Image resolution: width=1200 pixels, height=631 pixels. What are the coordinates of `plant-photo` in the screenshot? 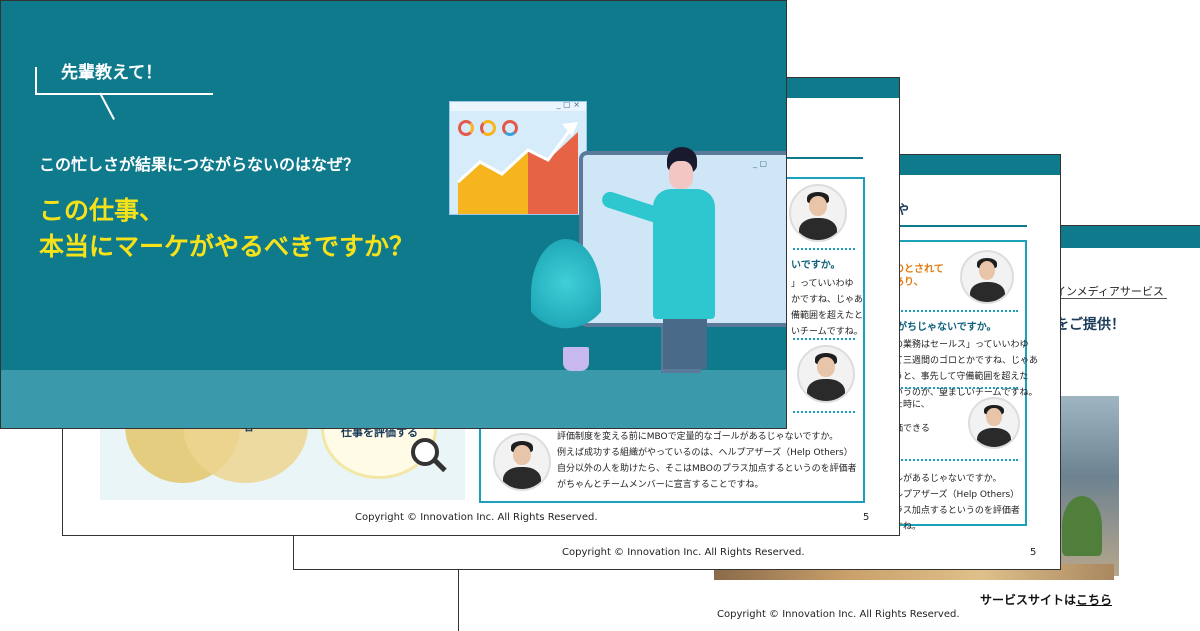 It's located at (1082, 526).